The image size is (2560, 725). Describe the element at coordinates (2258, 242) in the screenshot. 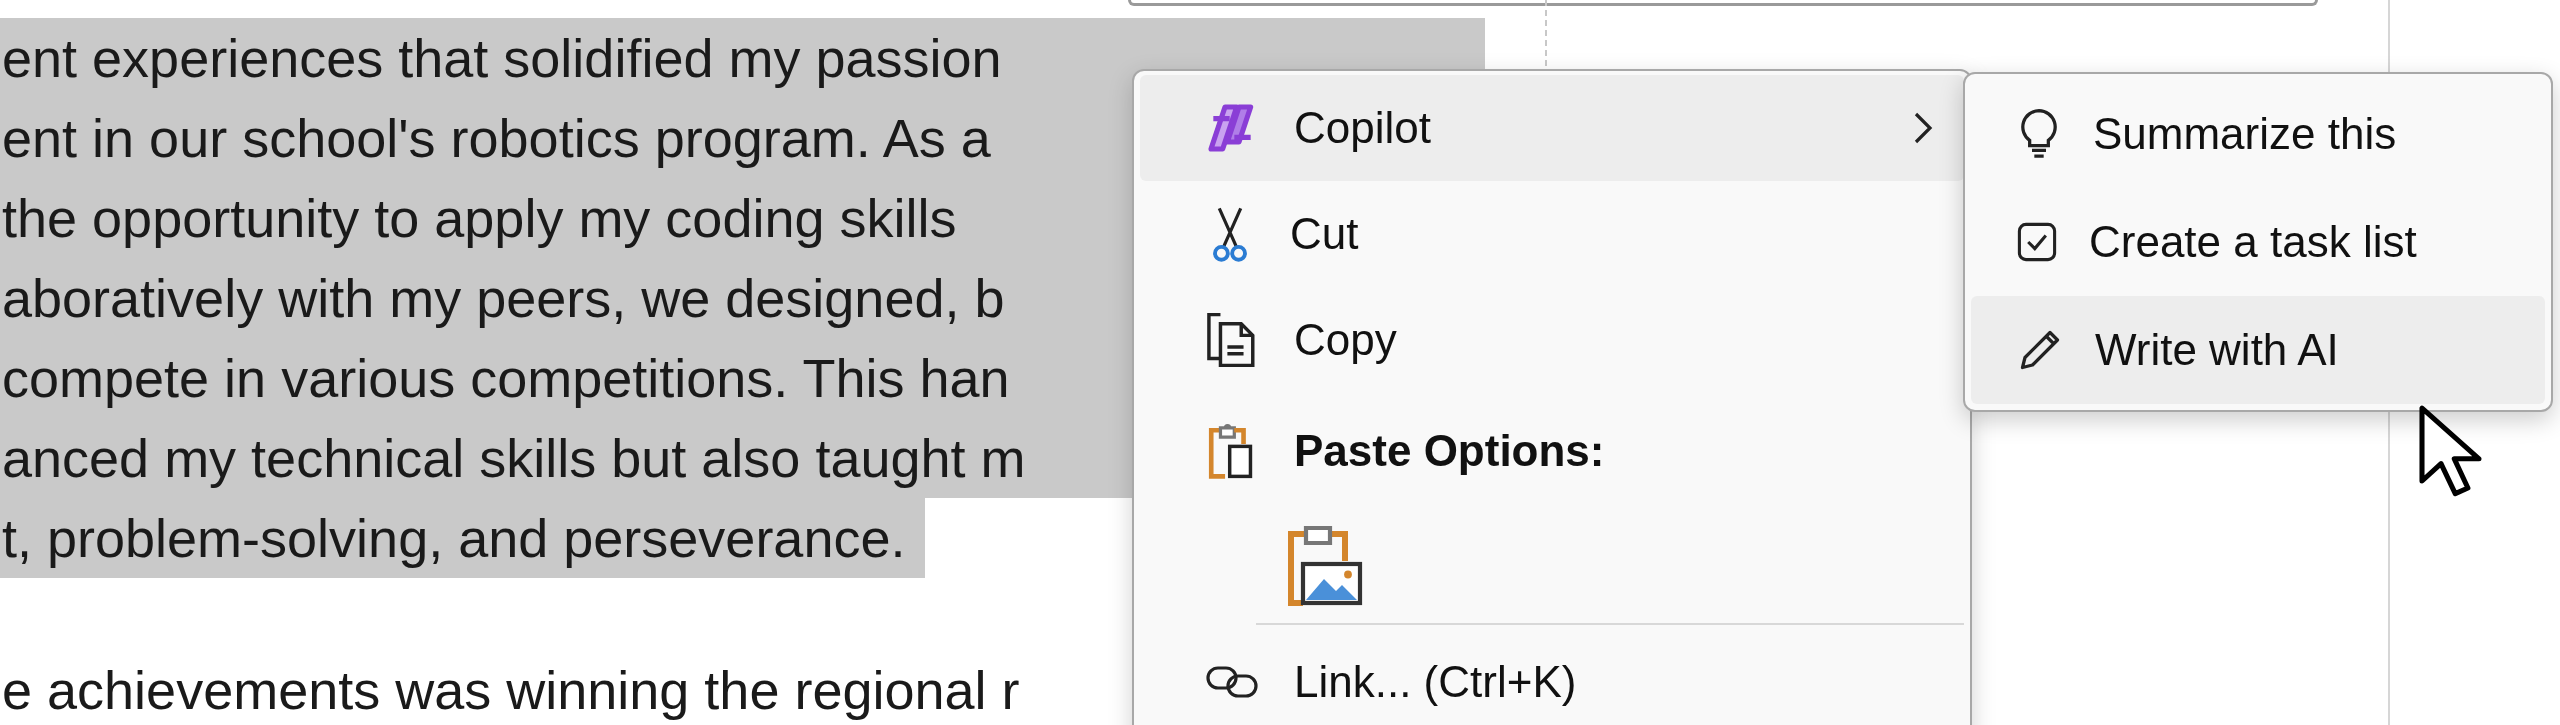

I see `submenu-item: Create a task list` at that location.